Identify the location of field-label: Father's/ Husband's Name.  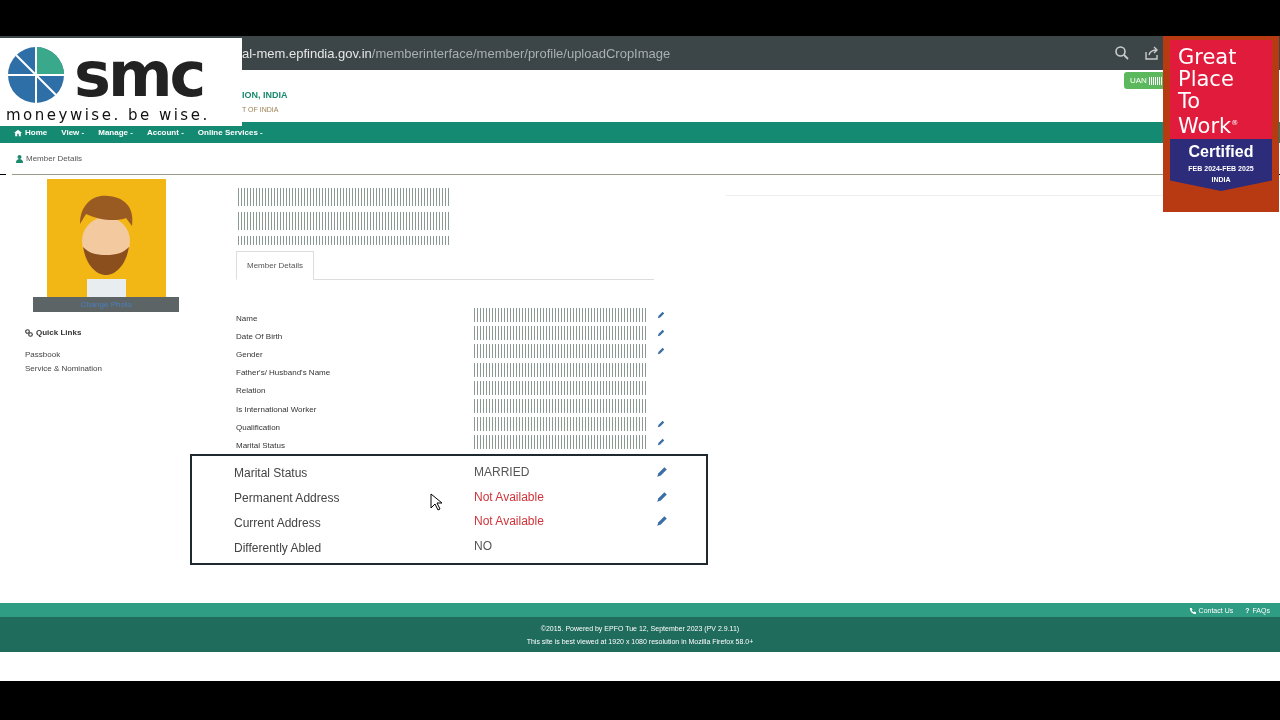
(283, 373).